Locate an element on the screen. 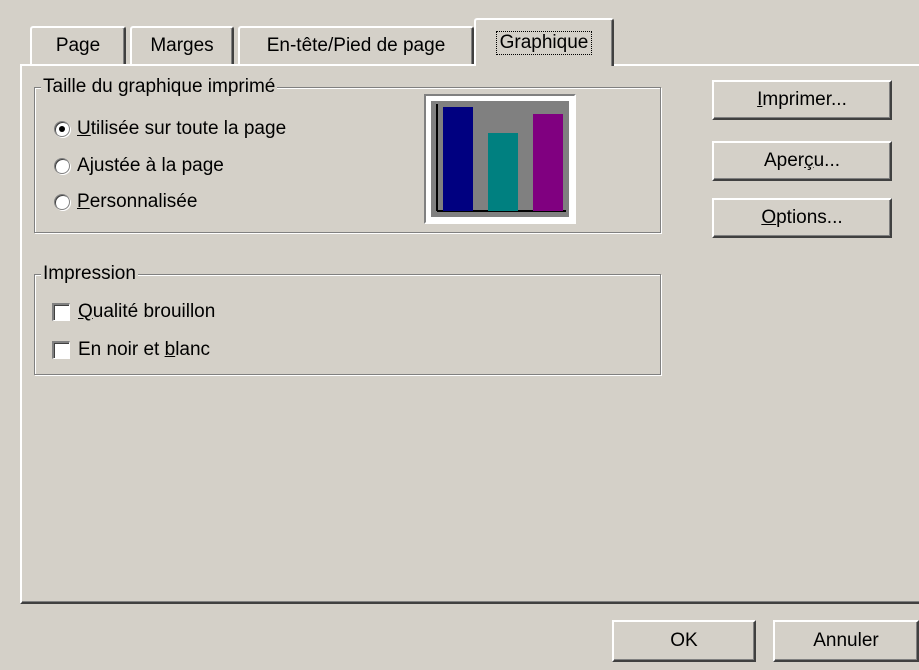  radio-selected-dot is located at coordinates (62, 129).